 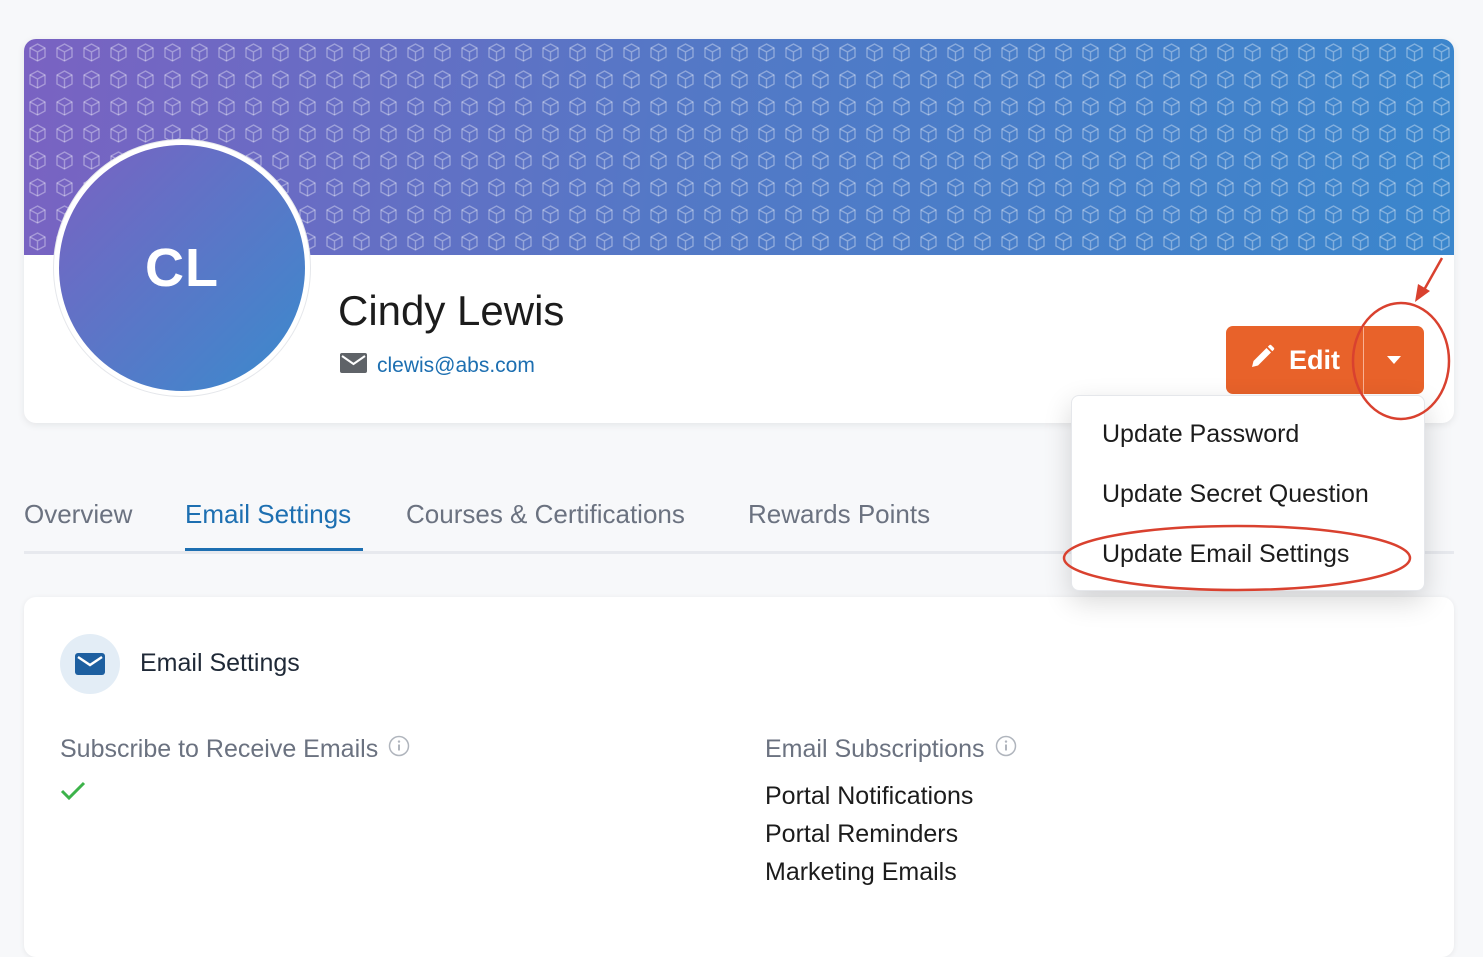 What do you see at coordinates (861, 872) in the screenshot?
I see `list-item: Marketing Emails` at bounding box center [861, 872].